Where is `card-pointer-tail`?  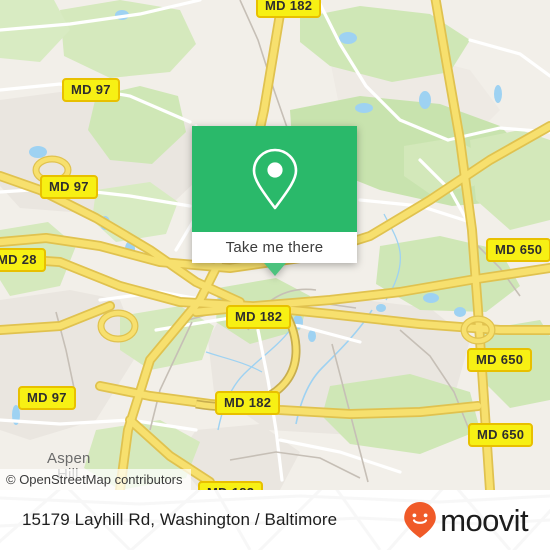
card-pointer-tail is located at coordinates (274, 269).